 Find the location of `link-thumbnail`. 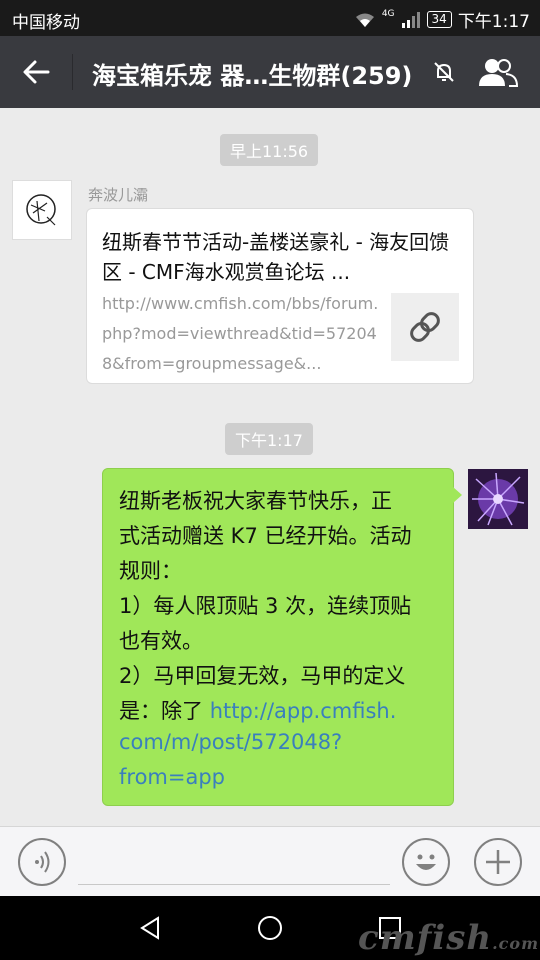

link-thumbnail is located at coordinates (425, 327).